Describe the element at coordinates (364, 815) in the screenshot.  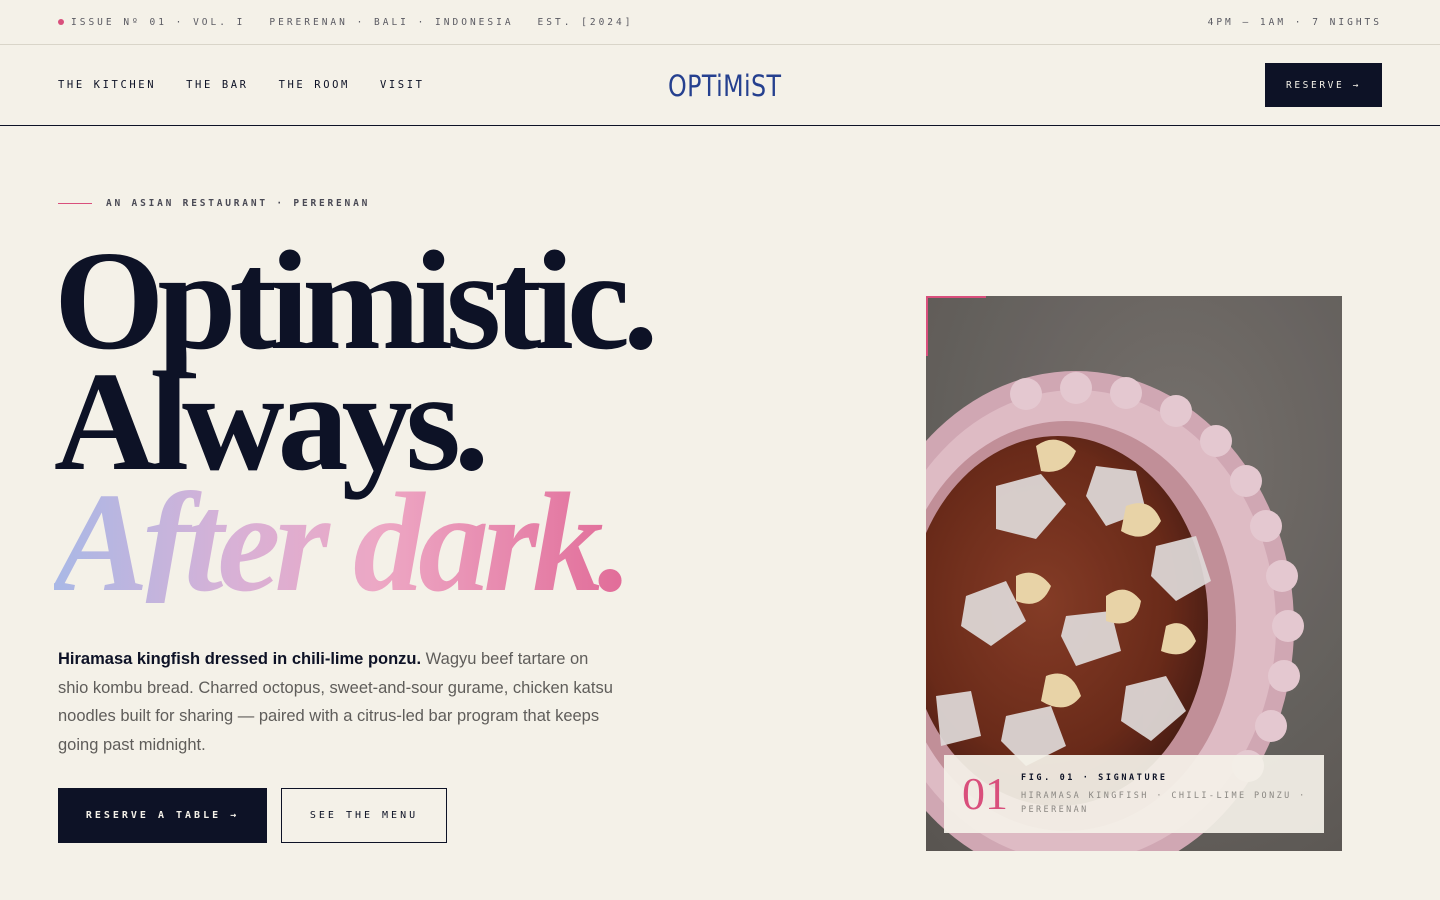
I see `see-menu-button: SEE THE MENU` at that location.